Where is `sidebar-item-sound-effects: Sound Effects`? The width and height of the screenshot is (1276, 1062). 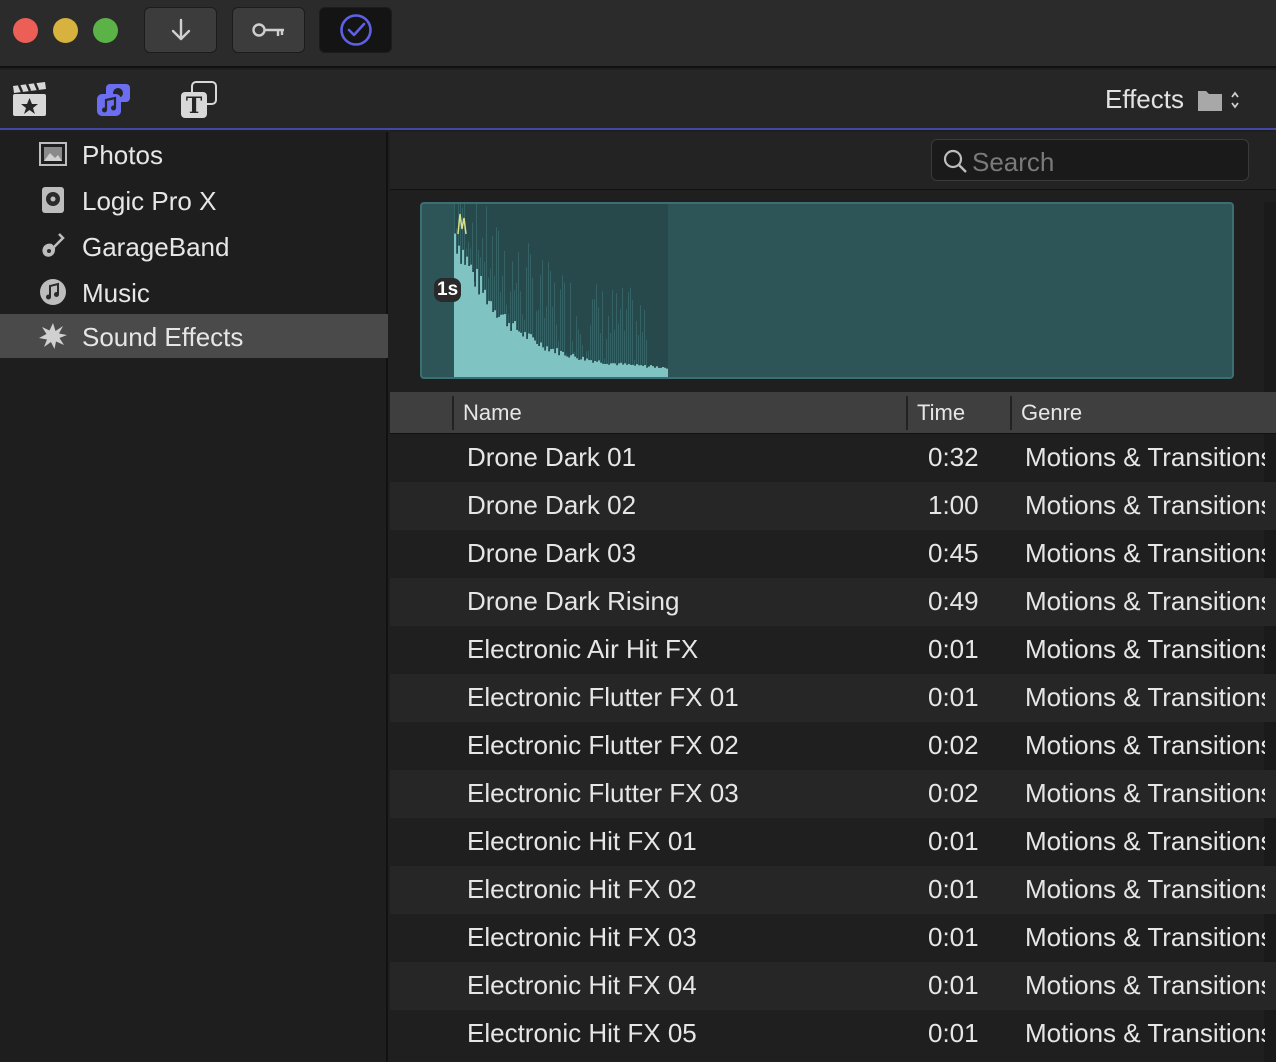 sidebar-item-sound-effects: Sound Effects is located at coordinates (194, 336).